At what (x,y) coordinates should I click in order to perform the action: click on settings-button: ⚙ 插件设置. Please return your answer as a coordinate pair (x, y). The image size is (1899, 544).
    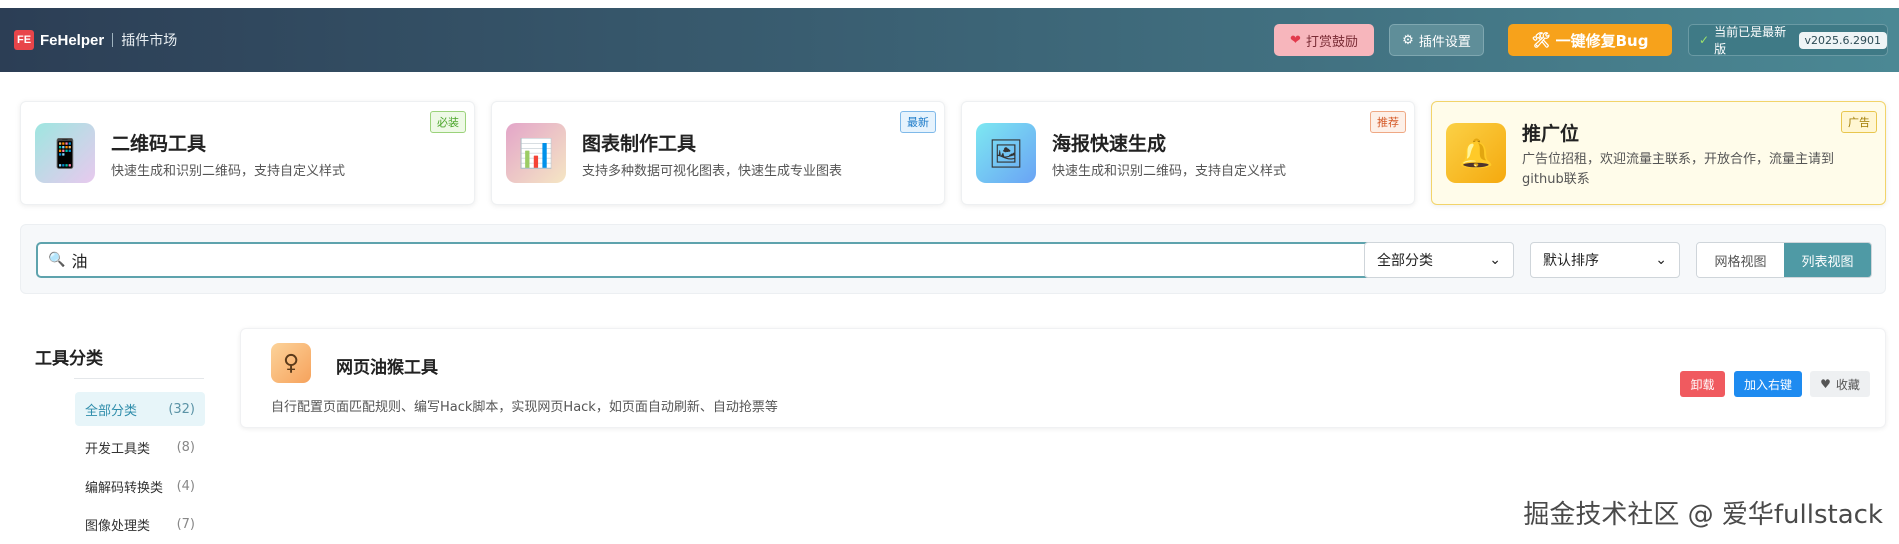
    Looking at the image, I should click on (1436, 40).